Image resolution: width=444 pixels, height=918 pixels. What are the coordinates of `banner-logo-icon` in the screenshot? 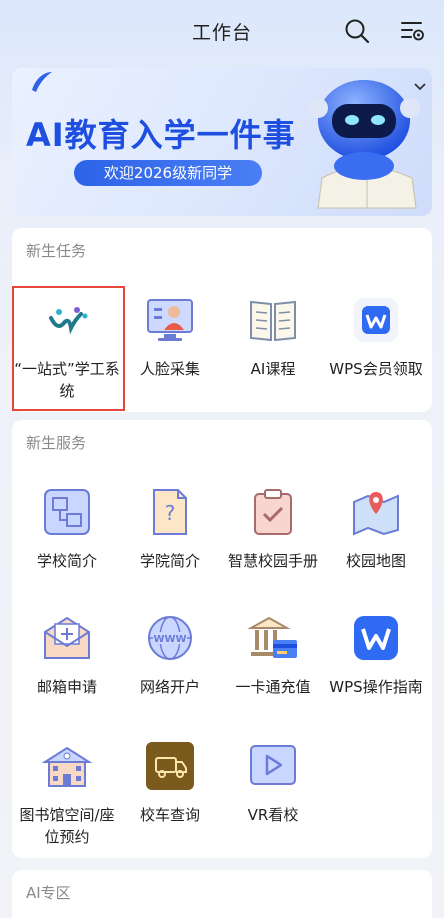 It's located at (42, 82).